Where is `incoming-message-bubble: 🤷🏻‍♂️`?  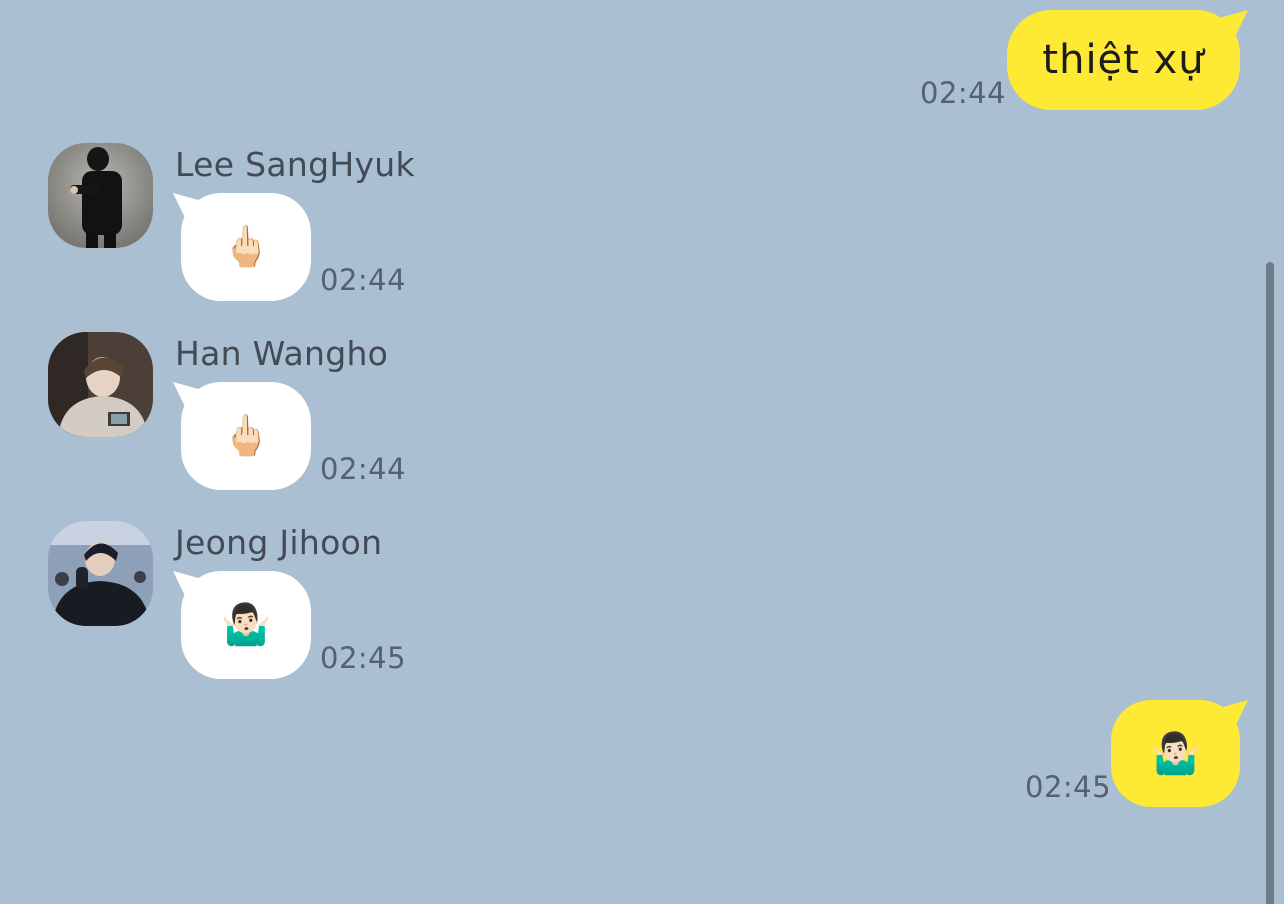
incoming-message-bubble: 🤷🏻‍♂️ is located at coordinates (242, 625).